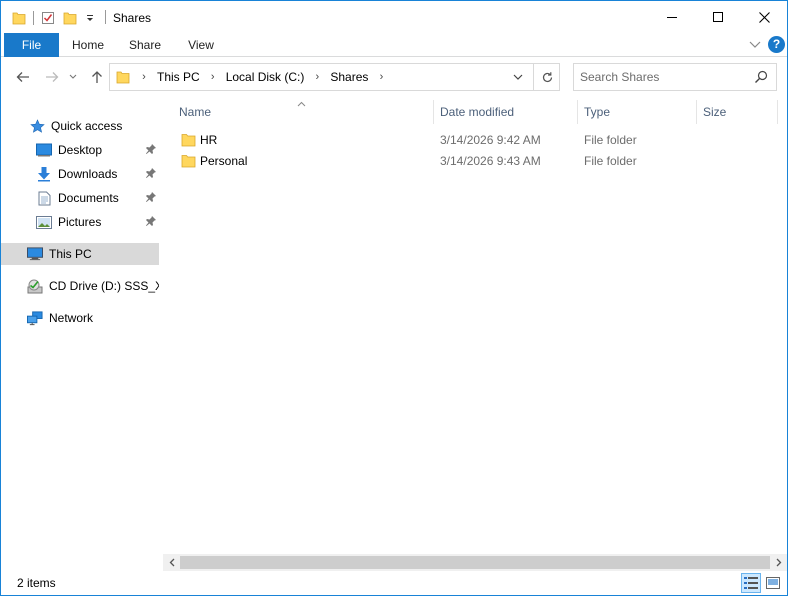 The height and width of the screenshot is (596, 788). I want to click on documents-icon, so click(44, 198).